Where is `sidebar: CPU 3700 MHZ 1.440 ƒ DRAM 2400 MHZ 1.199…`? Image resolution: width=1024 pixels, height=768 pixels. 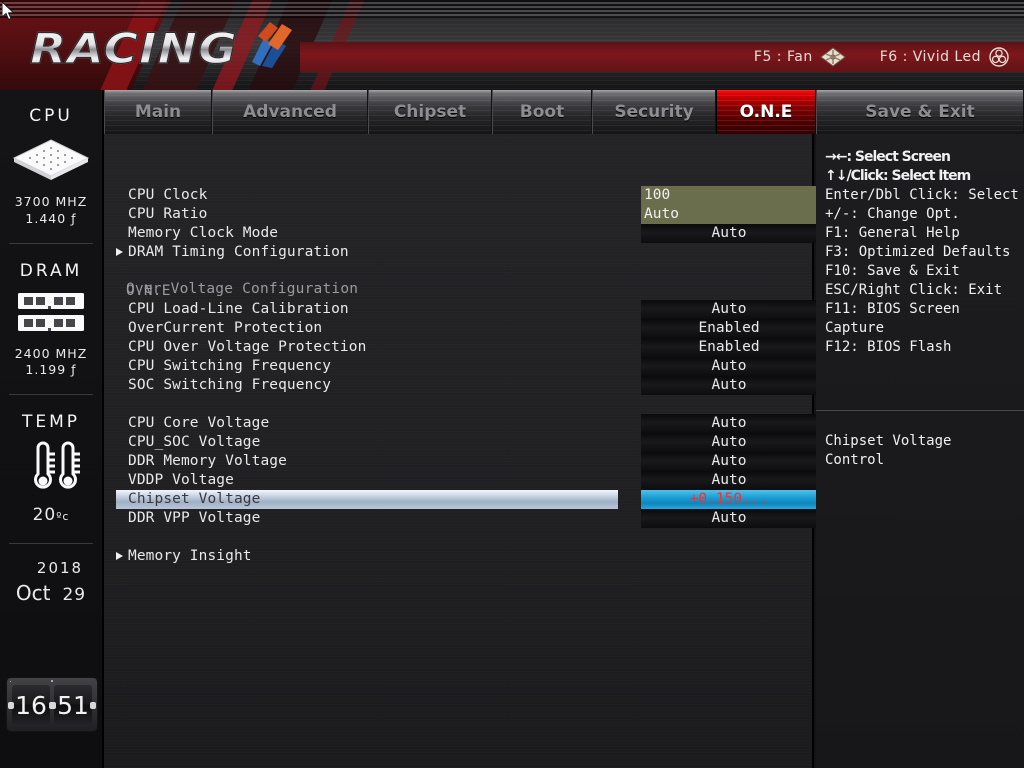 sidebar: CPU 3700 MHZ 1.440 ƒ DRAM 2400 MHZ 1.199… is located at coordinates (52, 429).